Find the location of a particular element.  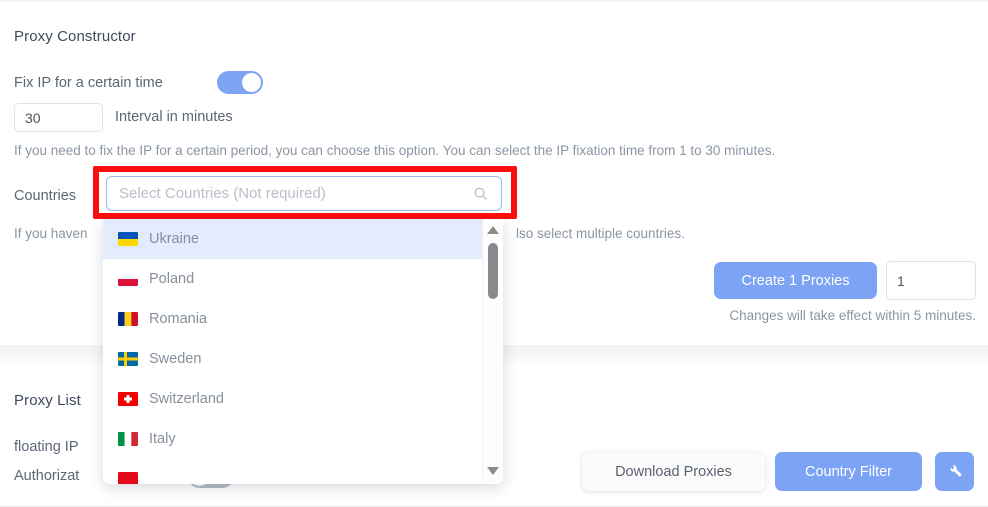

wrench-icon is located at coordinates (955, 472).